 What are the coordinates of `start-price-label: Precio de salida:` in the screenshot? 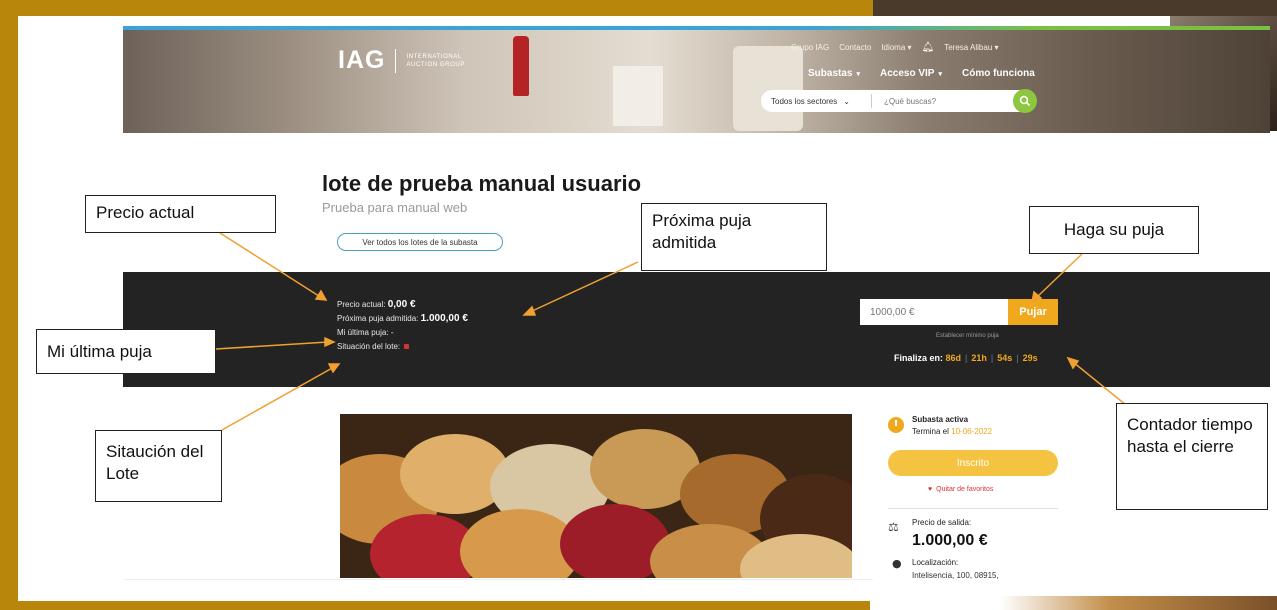 It's located at (942, 522).